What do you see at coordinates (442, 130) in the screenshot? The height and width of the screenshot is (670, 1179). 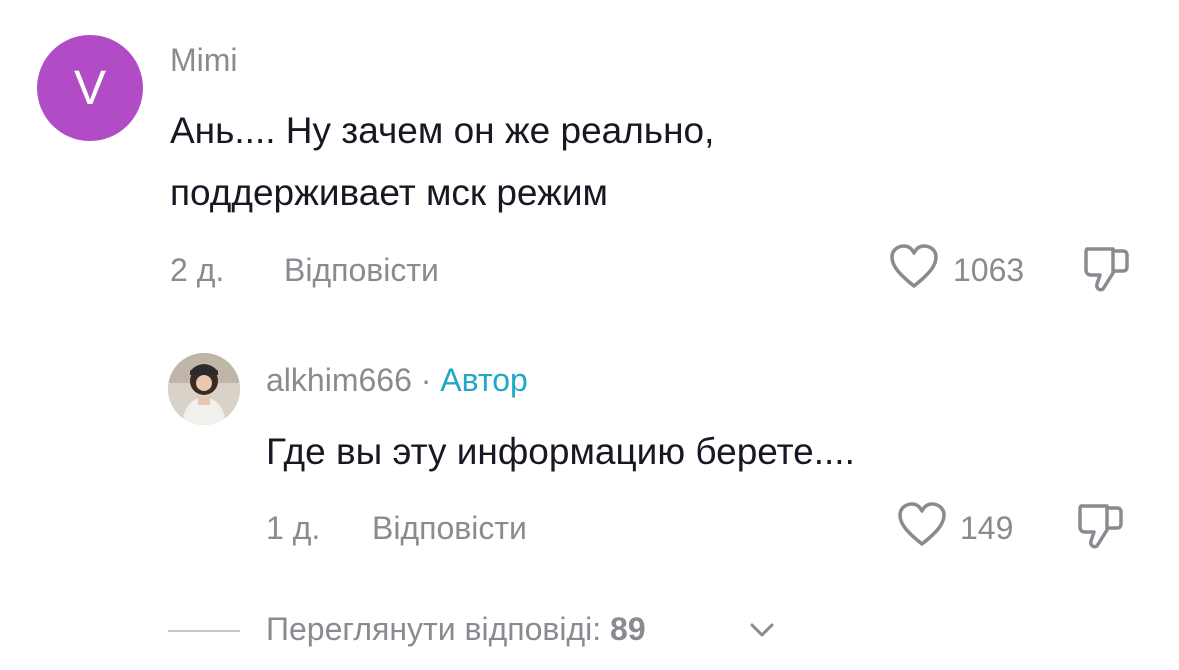 I see `comment-text-line-1: Ань.... Ну зачем он же реально,` at bounding box center [442, 130].